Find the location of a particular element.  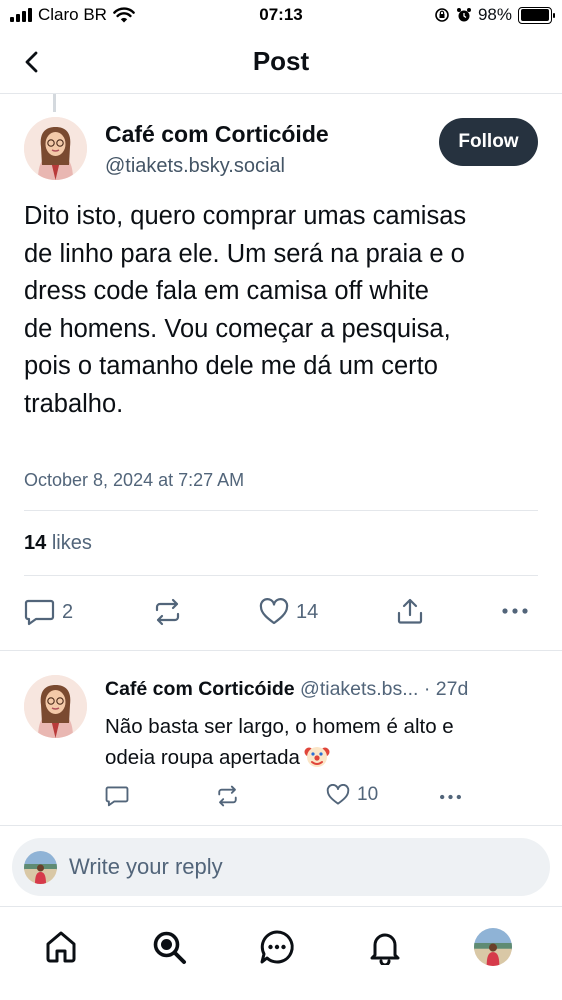

reply-more-options-button is located at coordinates (450, 797).